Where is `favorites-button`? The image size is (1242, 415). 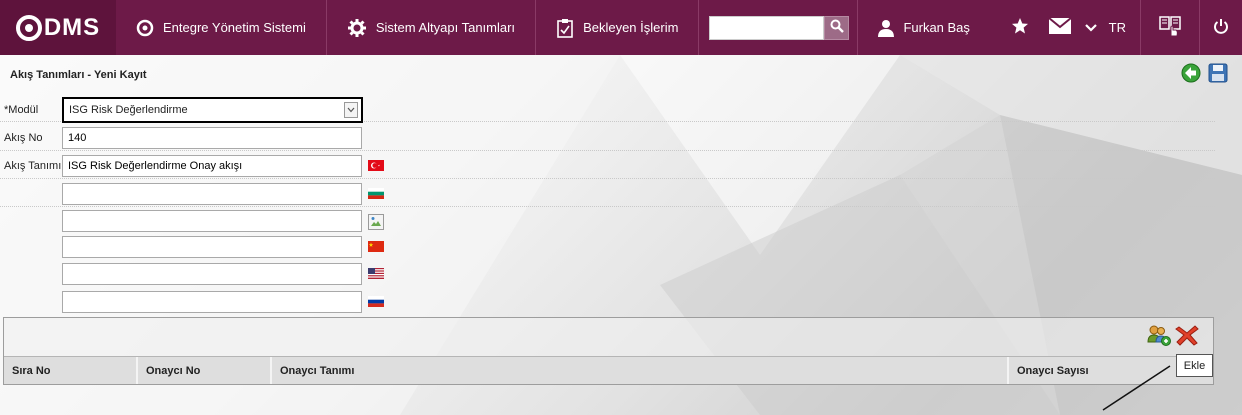
favorites-button is located at coordinates (1020, 27).